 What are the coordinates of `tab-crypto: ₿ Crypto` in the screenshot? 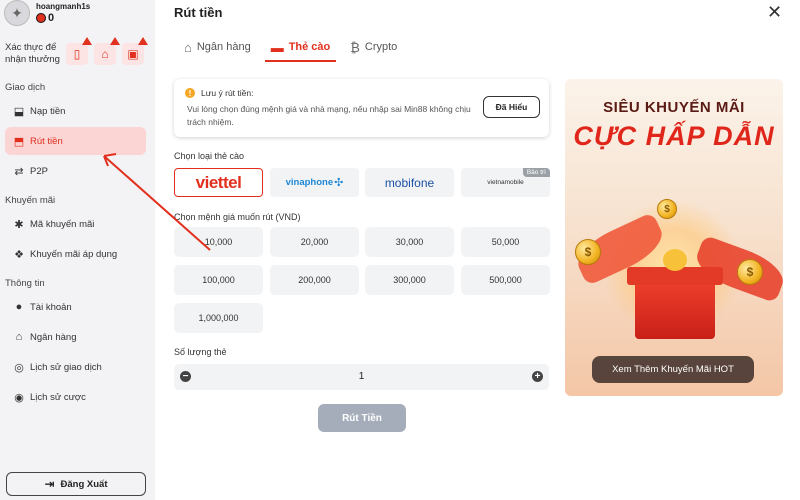 It's located at (373, 47).